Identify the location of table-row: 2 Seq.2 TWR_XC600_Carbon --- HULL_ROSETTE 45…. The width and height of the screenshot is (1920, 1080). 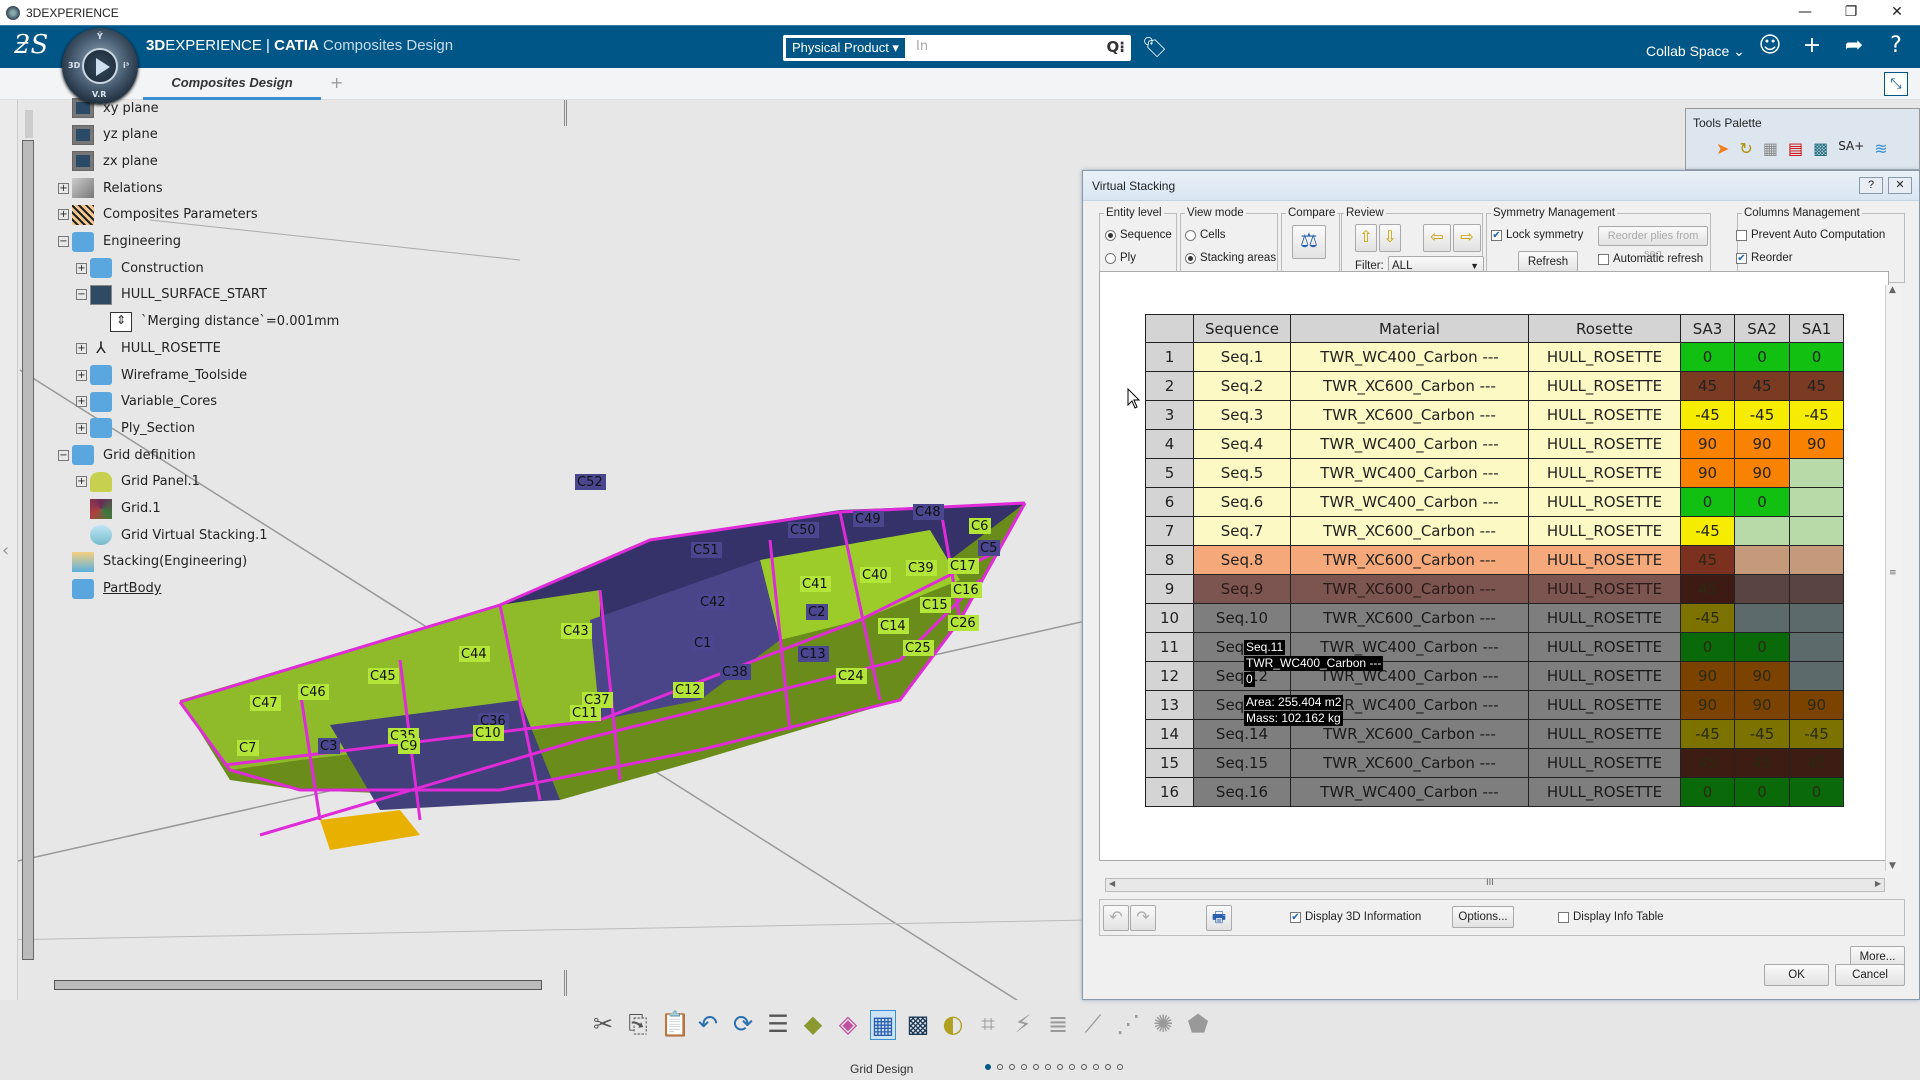
(1494, 386).